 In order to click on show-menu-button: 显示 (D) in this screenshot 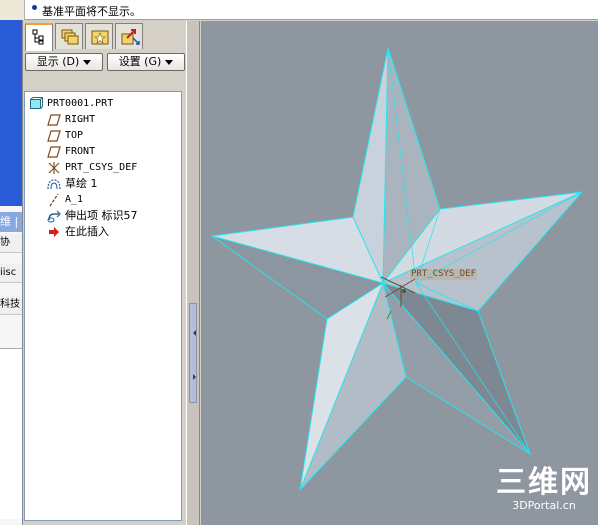, I will do `click(64, 62)`.